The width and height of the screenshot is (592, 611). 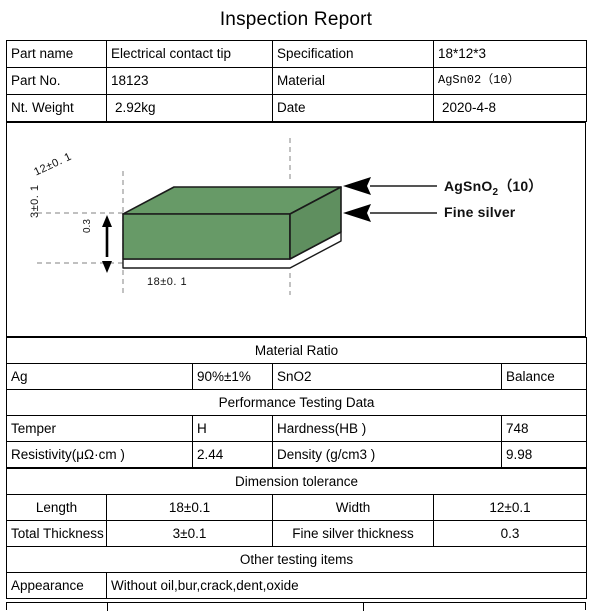 What do you see at coordinates (56, 81) in the screenshot?
I see `field-label-part-no: Part No.` at bounding box center [56, 81].